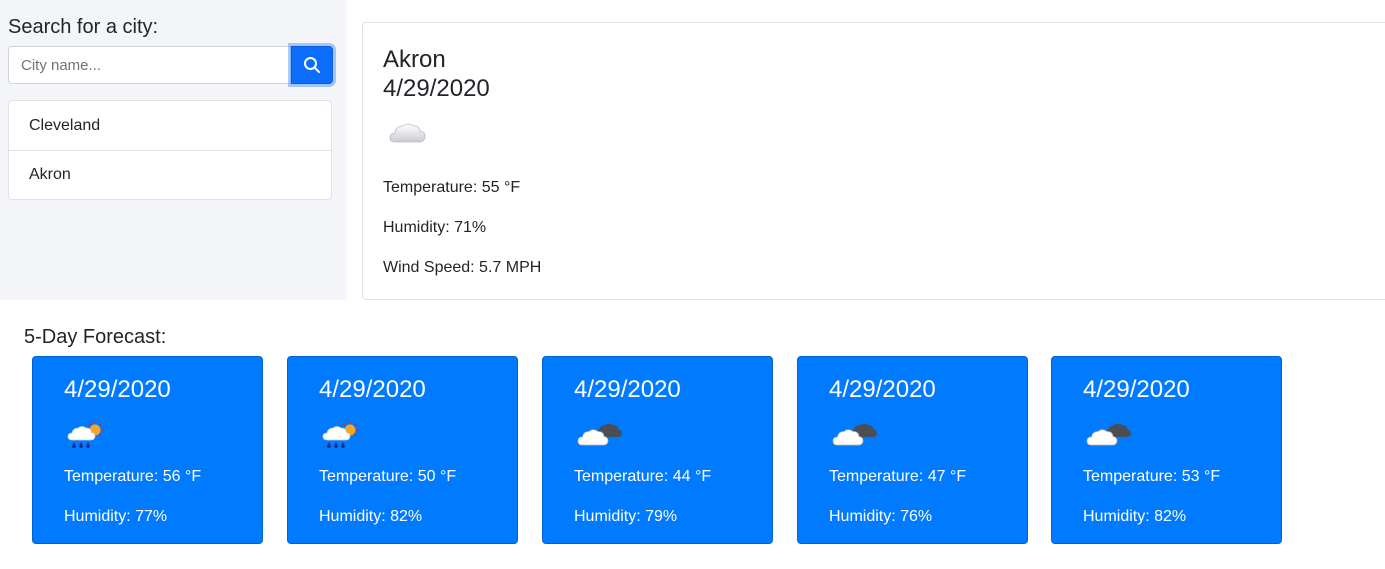 The height and width of the screenshot is (569, 1385). What do you see at coordinates (436, 88) in the screenshot?
I see `current-date: 4/29/2020` at bounding box center [436, 88].